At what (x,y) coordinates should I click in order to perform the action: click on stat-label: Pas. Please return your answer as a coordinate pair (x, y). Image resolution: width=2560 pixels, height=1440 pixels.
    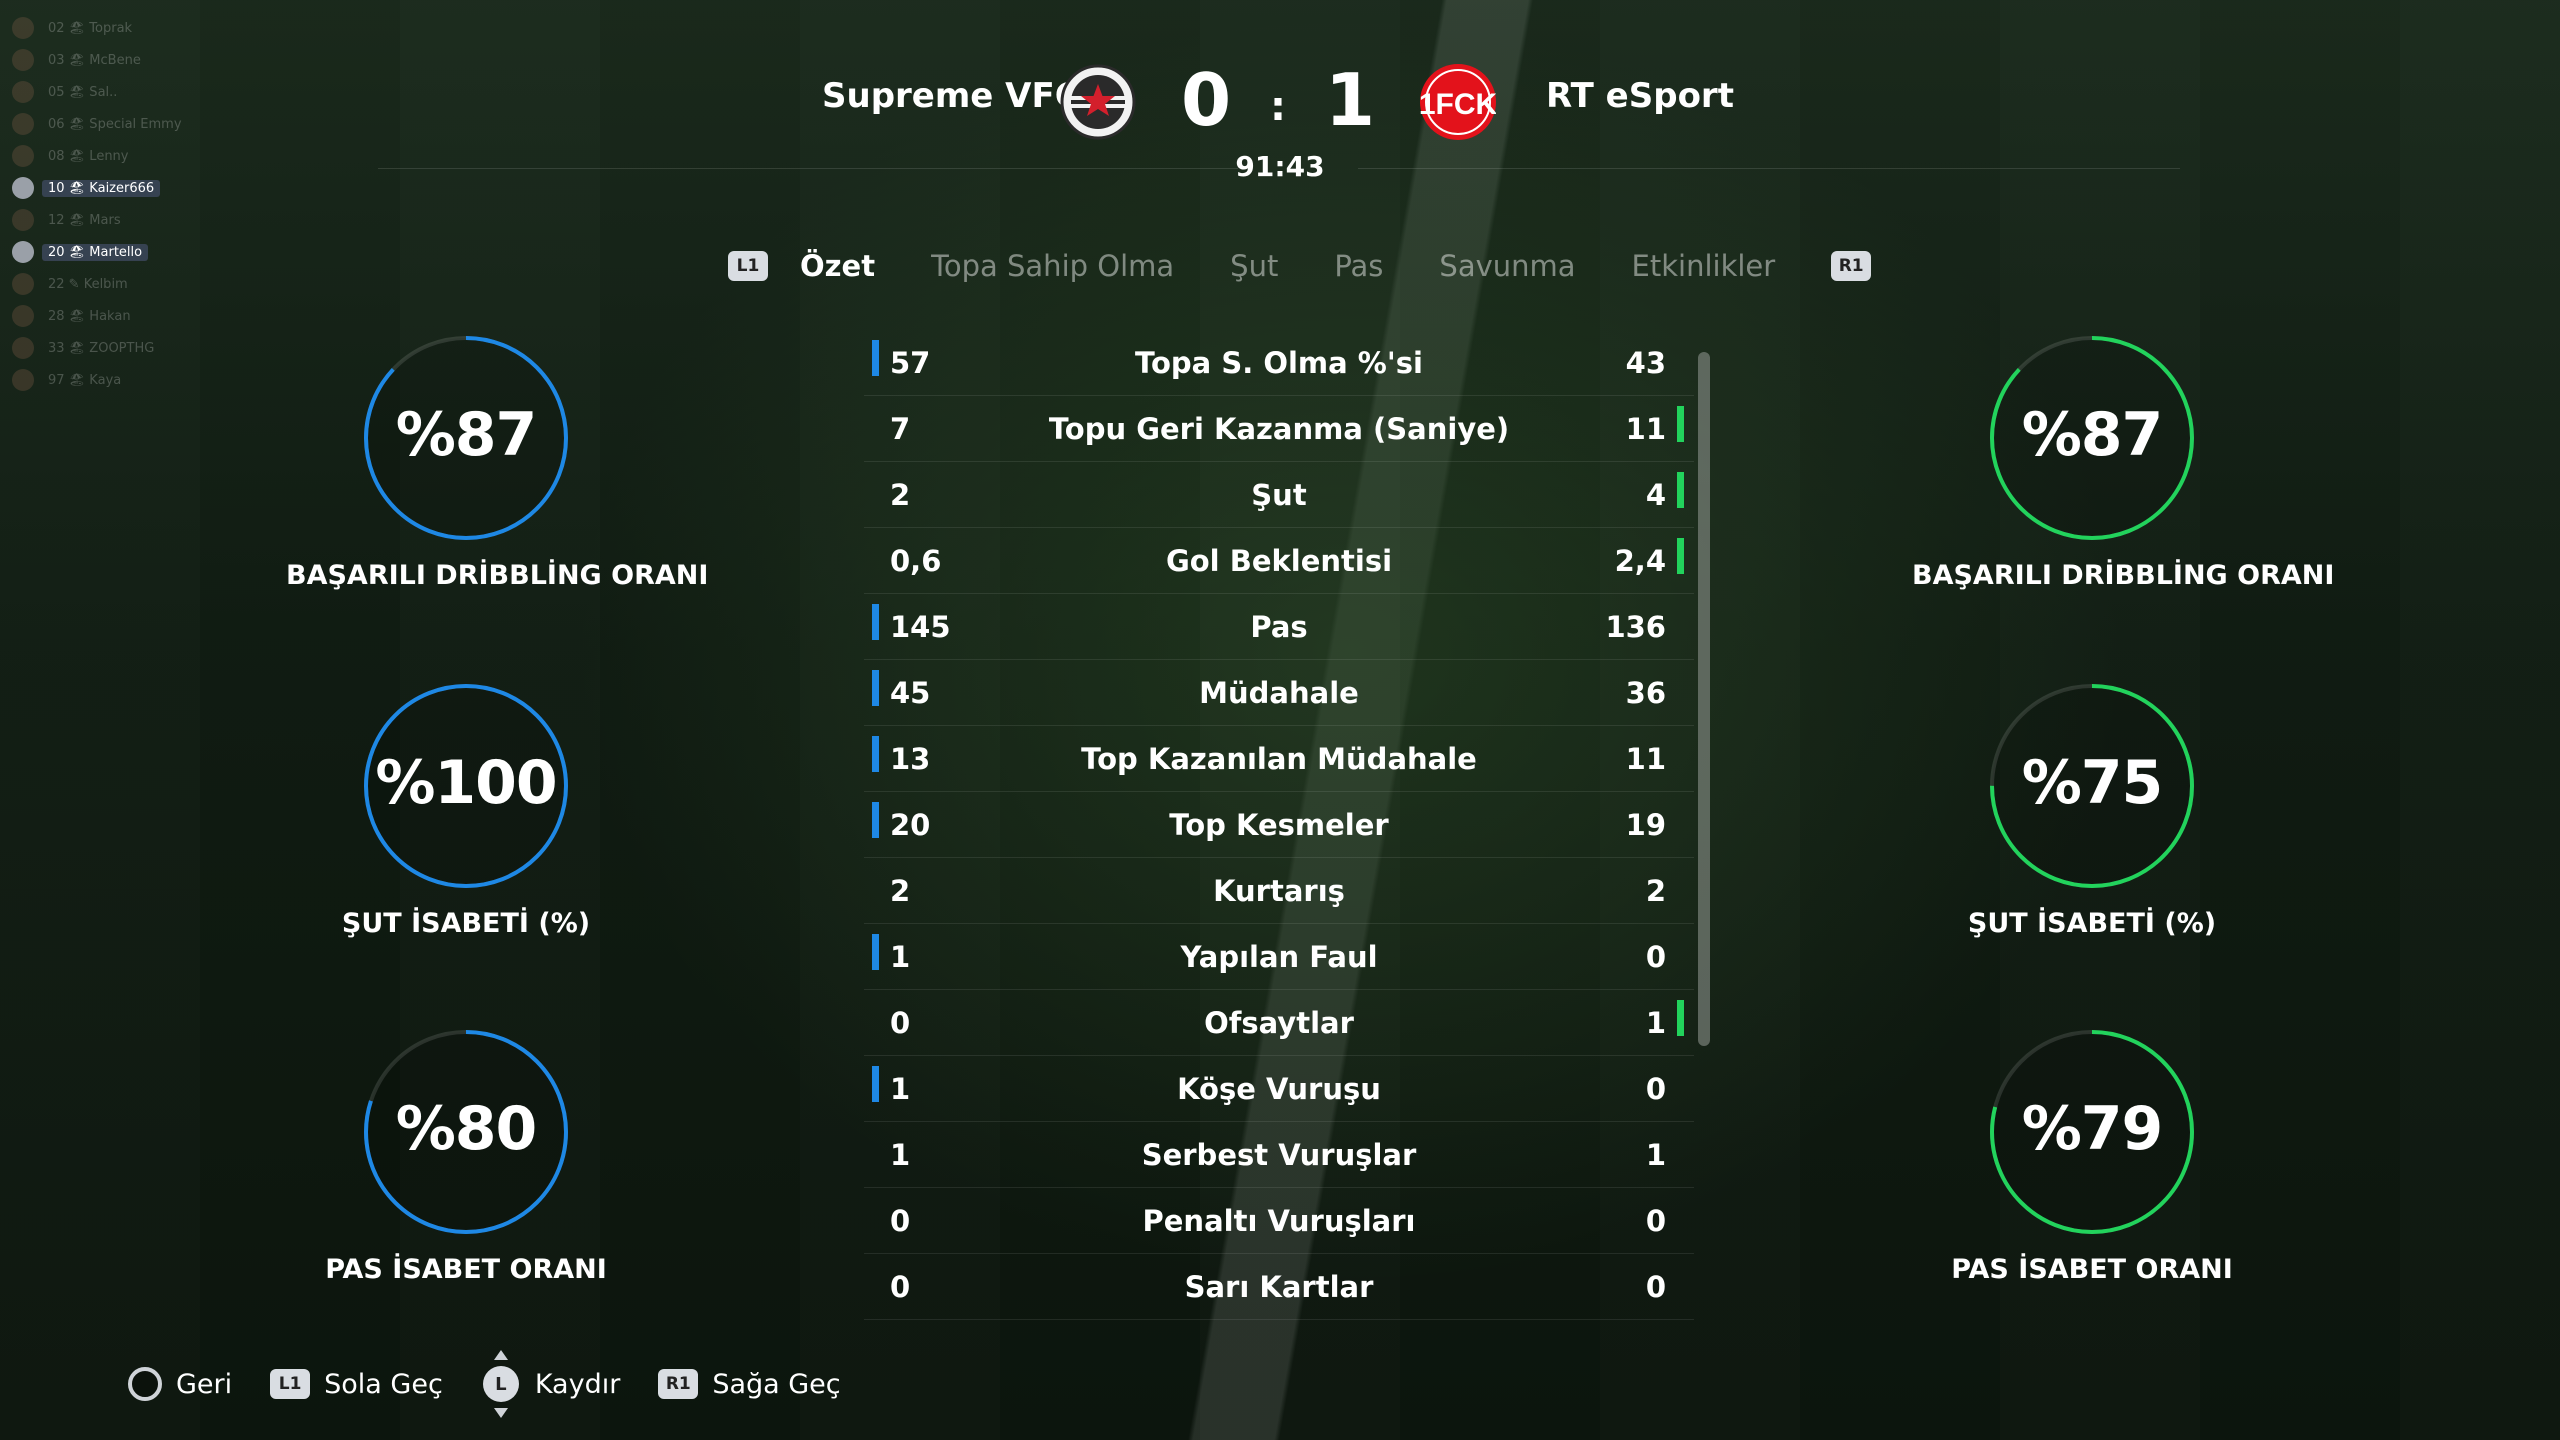
    Looking at the image, I should click on (1279, 626).